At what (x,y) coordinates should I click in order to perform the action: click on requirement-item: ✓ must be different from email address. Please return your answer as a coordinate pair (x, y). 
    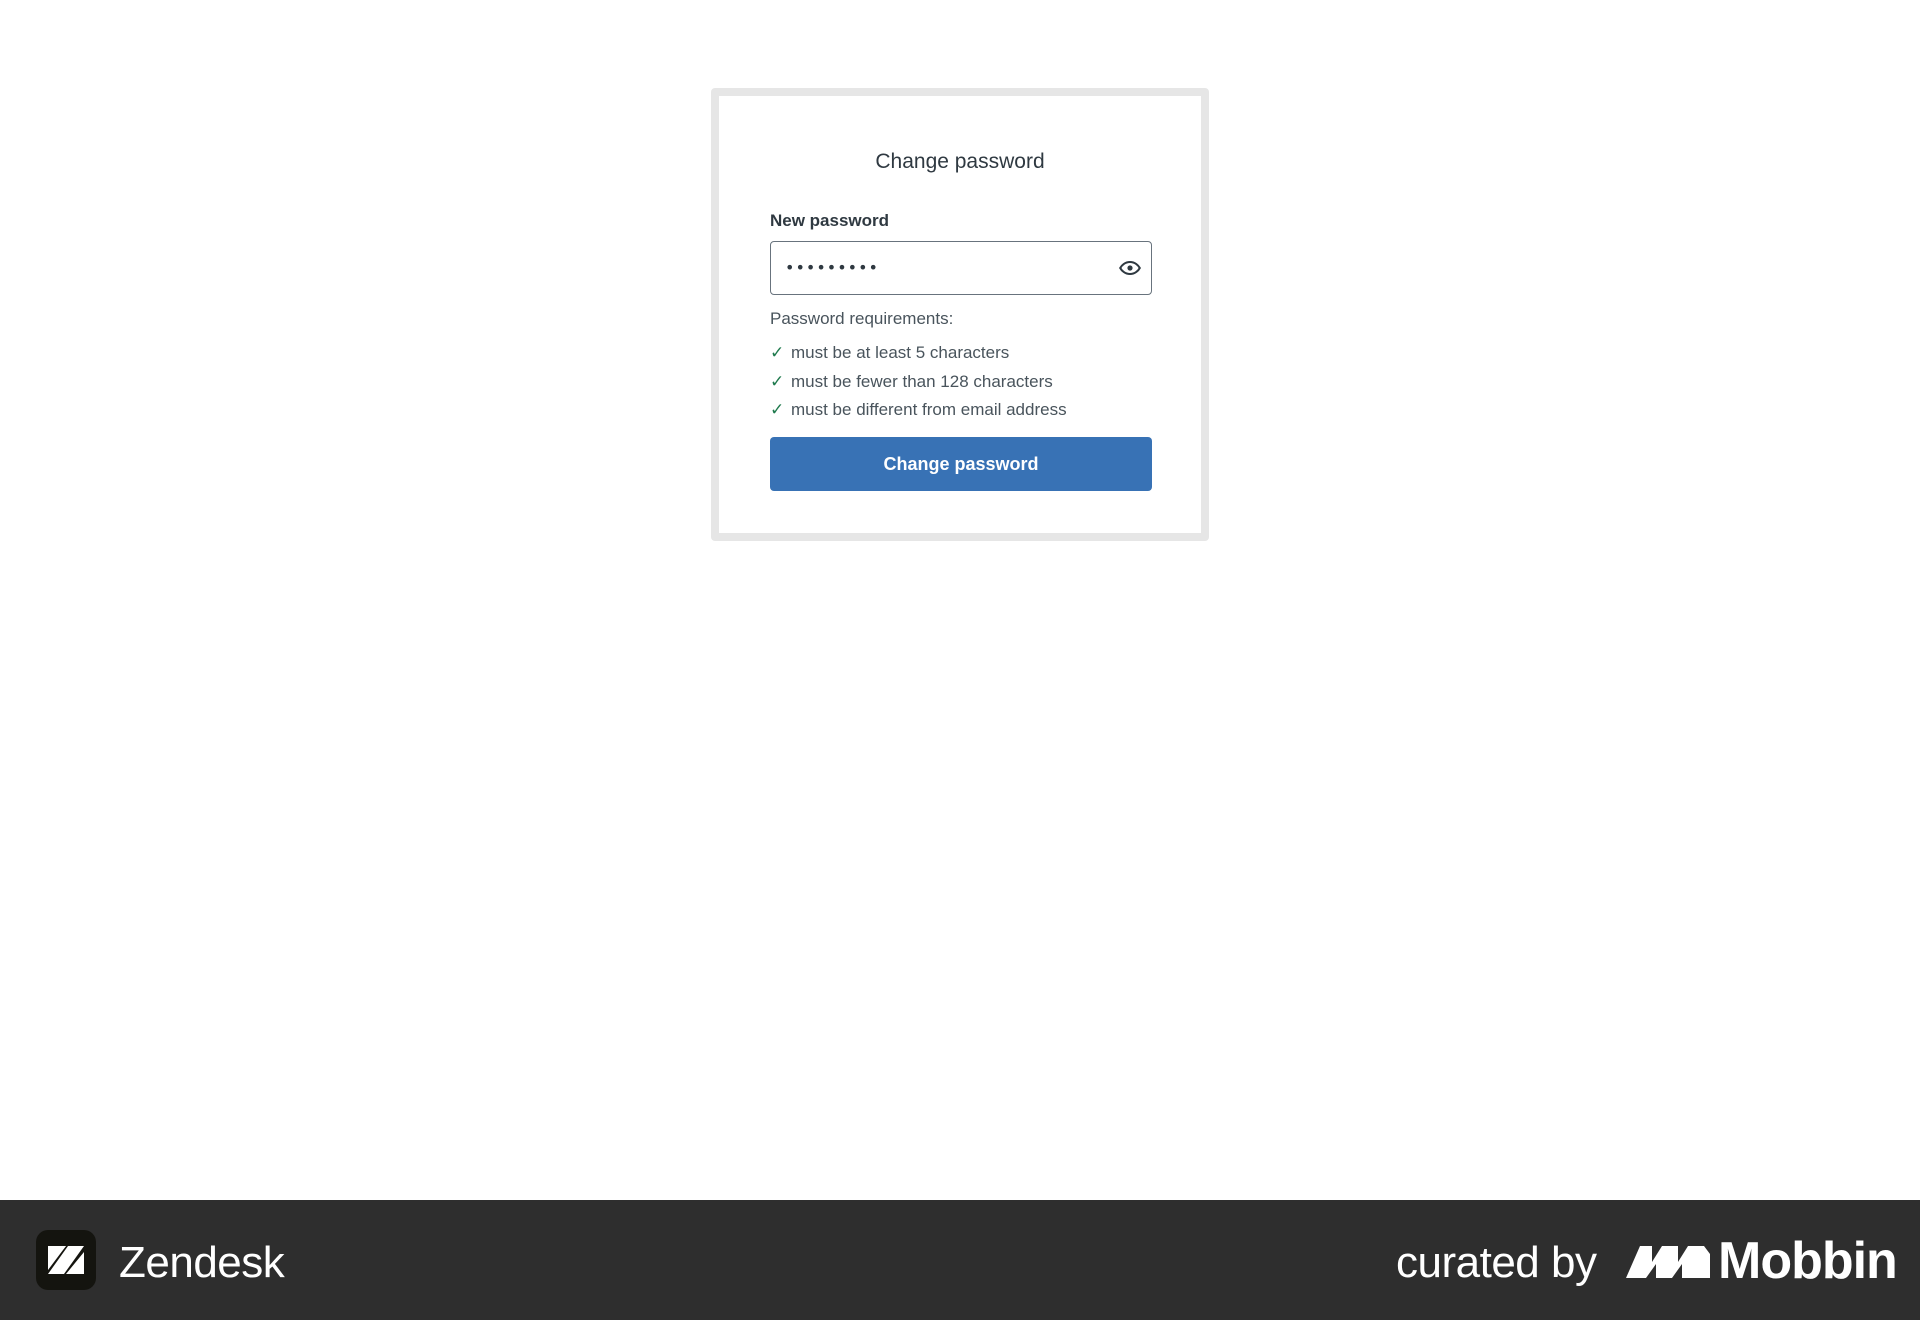
    Looking at the image, I should click on (918, 410).